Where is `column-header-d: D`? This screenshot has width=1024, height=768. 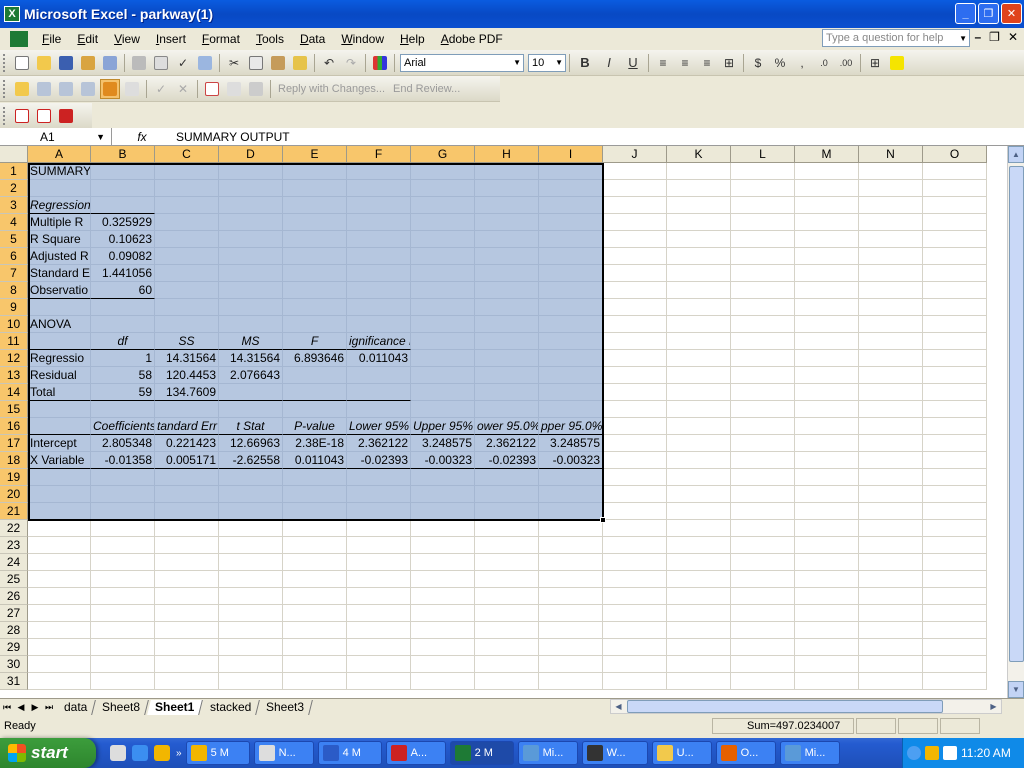 column-header-d: D is located at coordinates (251, 154).